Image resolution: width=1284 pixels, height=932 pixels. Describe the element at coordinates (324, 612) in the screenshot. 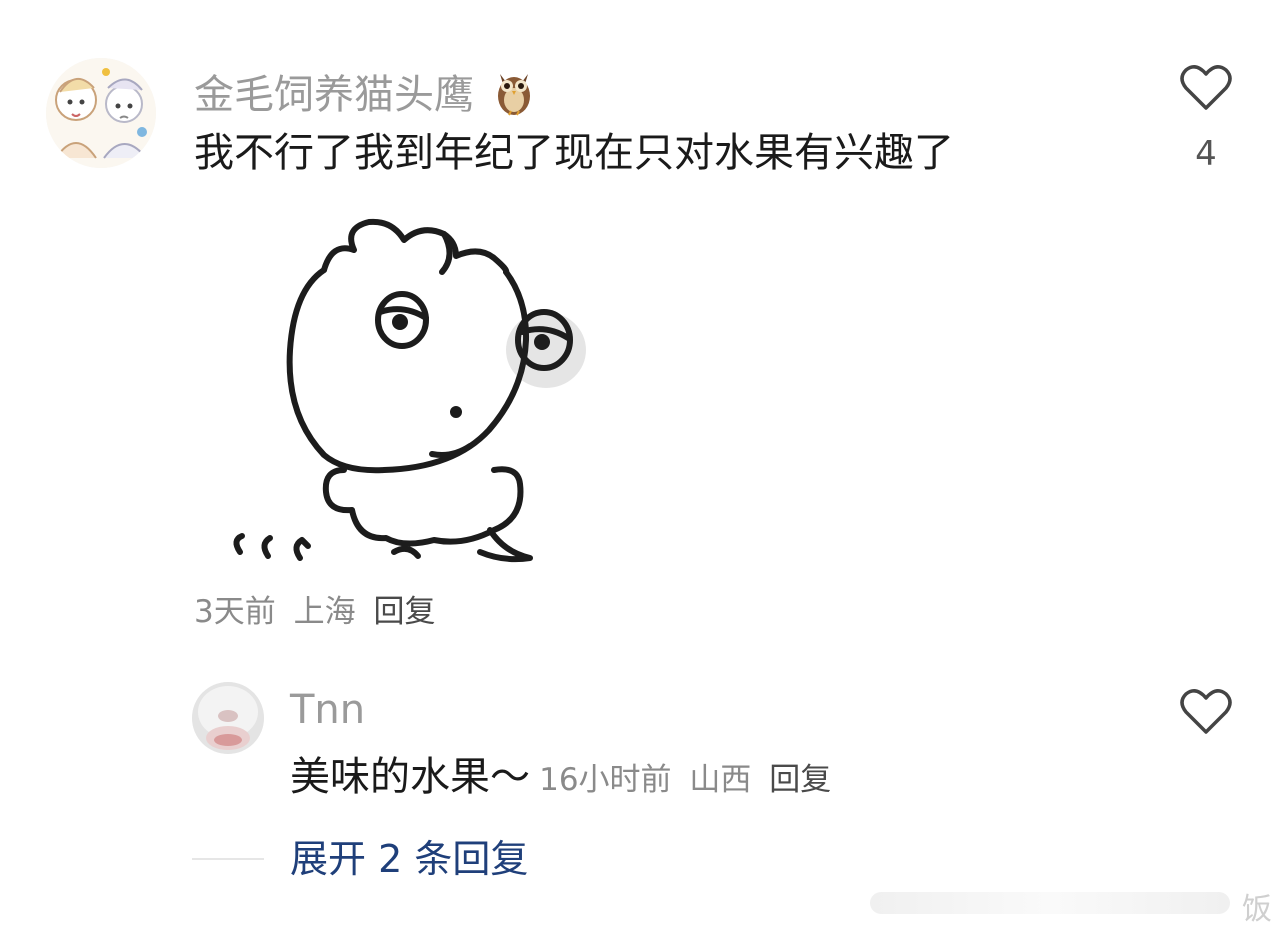

I see `comment-location: 上海` at that location.